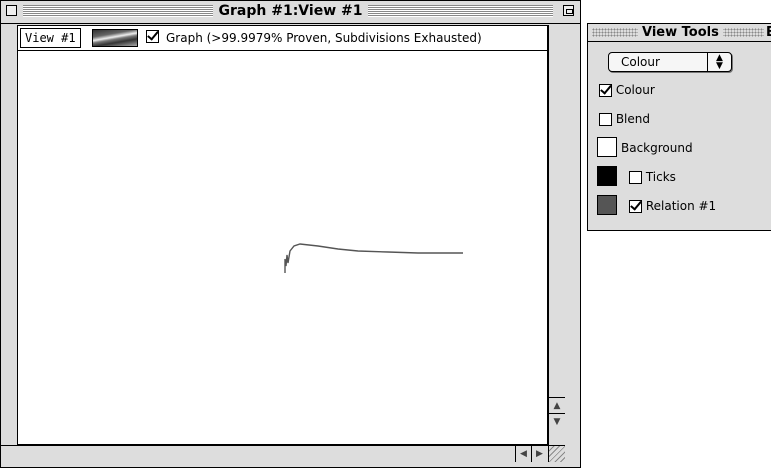 This screenshot has width=771, height=472. I want to click on scroll-left-arrow-icon: ◀, so click(523, 454).